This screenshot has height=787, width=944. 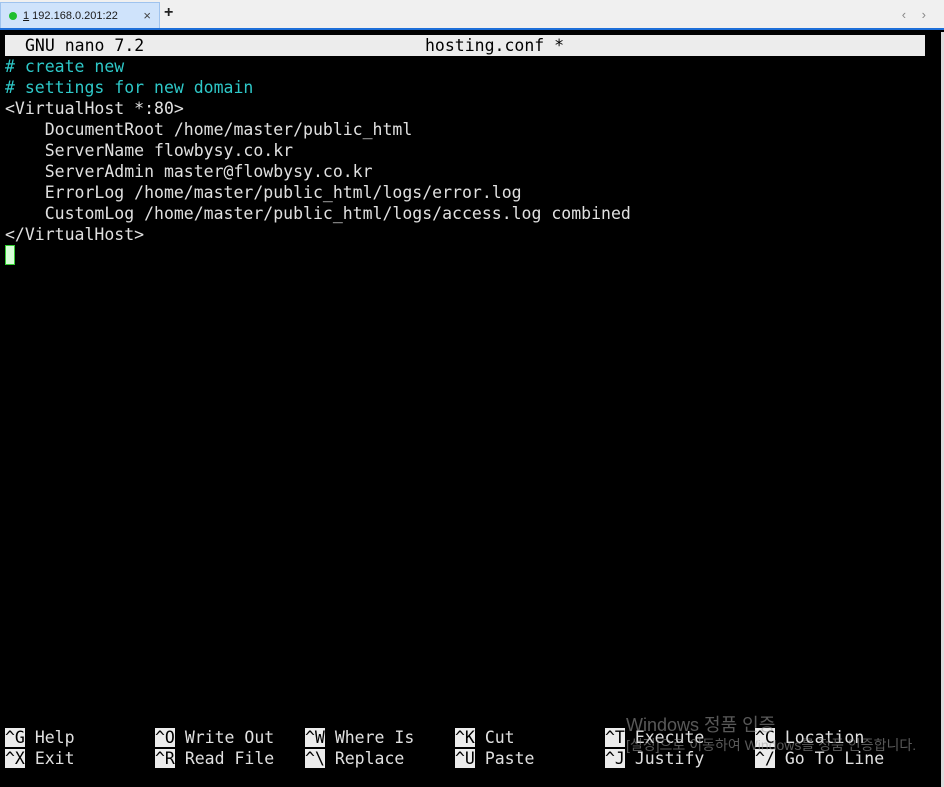 I want to click on shortcut-key: ^K, so click(x=465, y=737).